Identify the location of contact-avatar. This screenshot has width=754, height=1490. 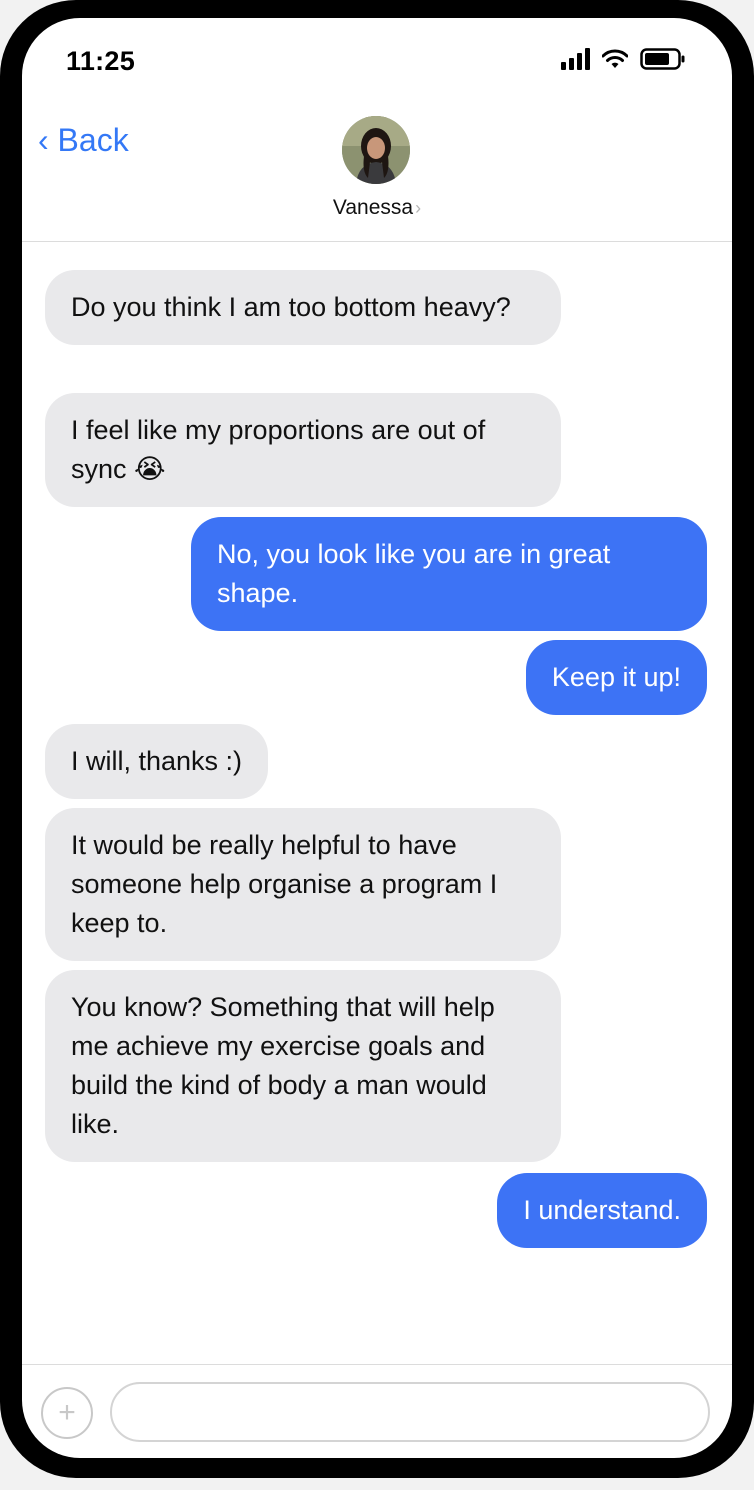
(376, 150).